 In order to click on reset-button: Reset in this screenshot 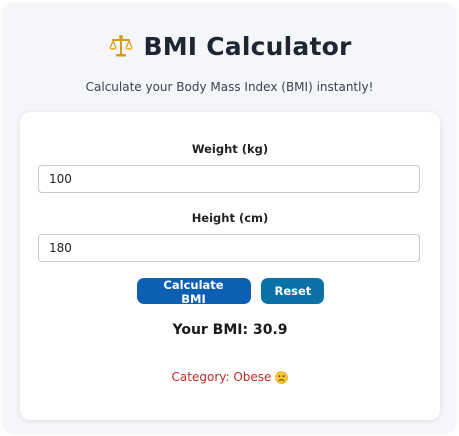, I will do `click(292, 291)`.